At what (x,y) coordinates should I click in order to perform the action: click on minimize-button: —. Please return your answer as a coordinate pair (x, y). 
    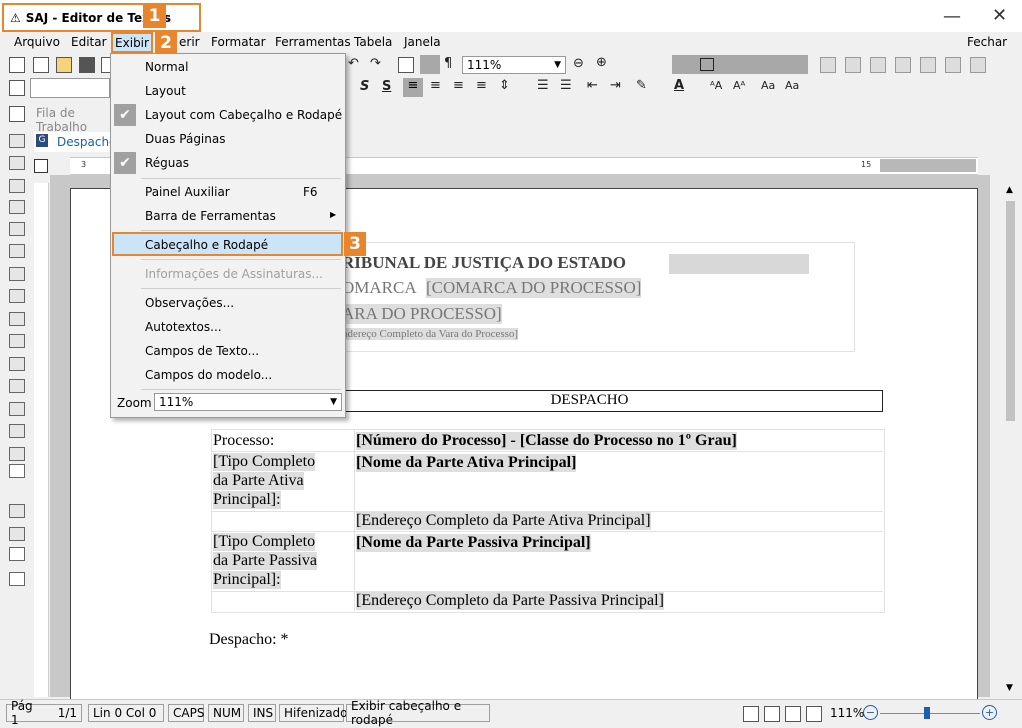
    Looking at the image, I should click on (952, 16).